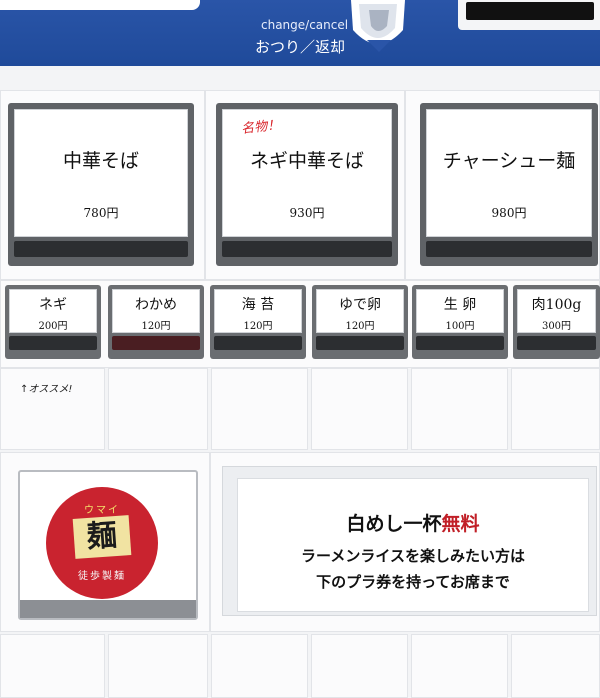 Image resolution: width=600 pixels, height=698 pixels. What do you see at coordinates (102, 510) in the screenshot?
I see `seal-top-text: ウマイ` at bounding box center [102, 510].